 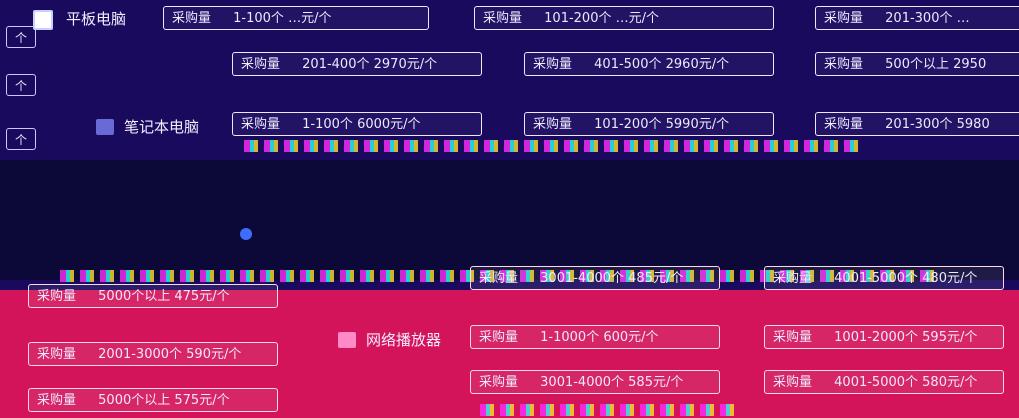 I want to click on qty-range: 2001-3000个, so click(x=140, y=354).